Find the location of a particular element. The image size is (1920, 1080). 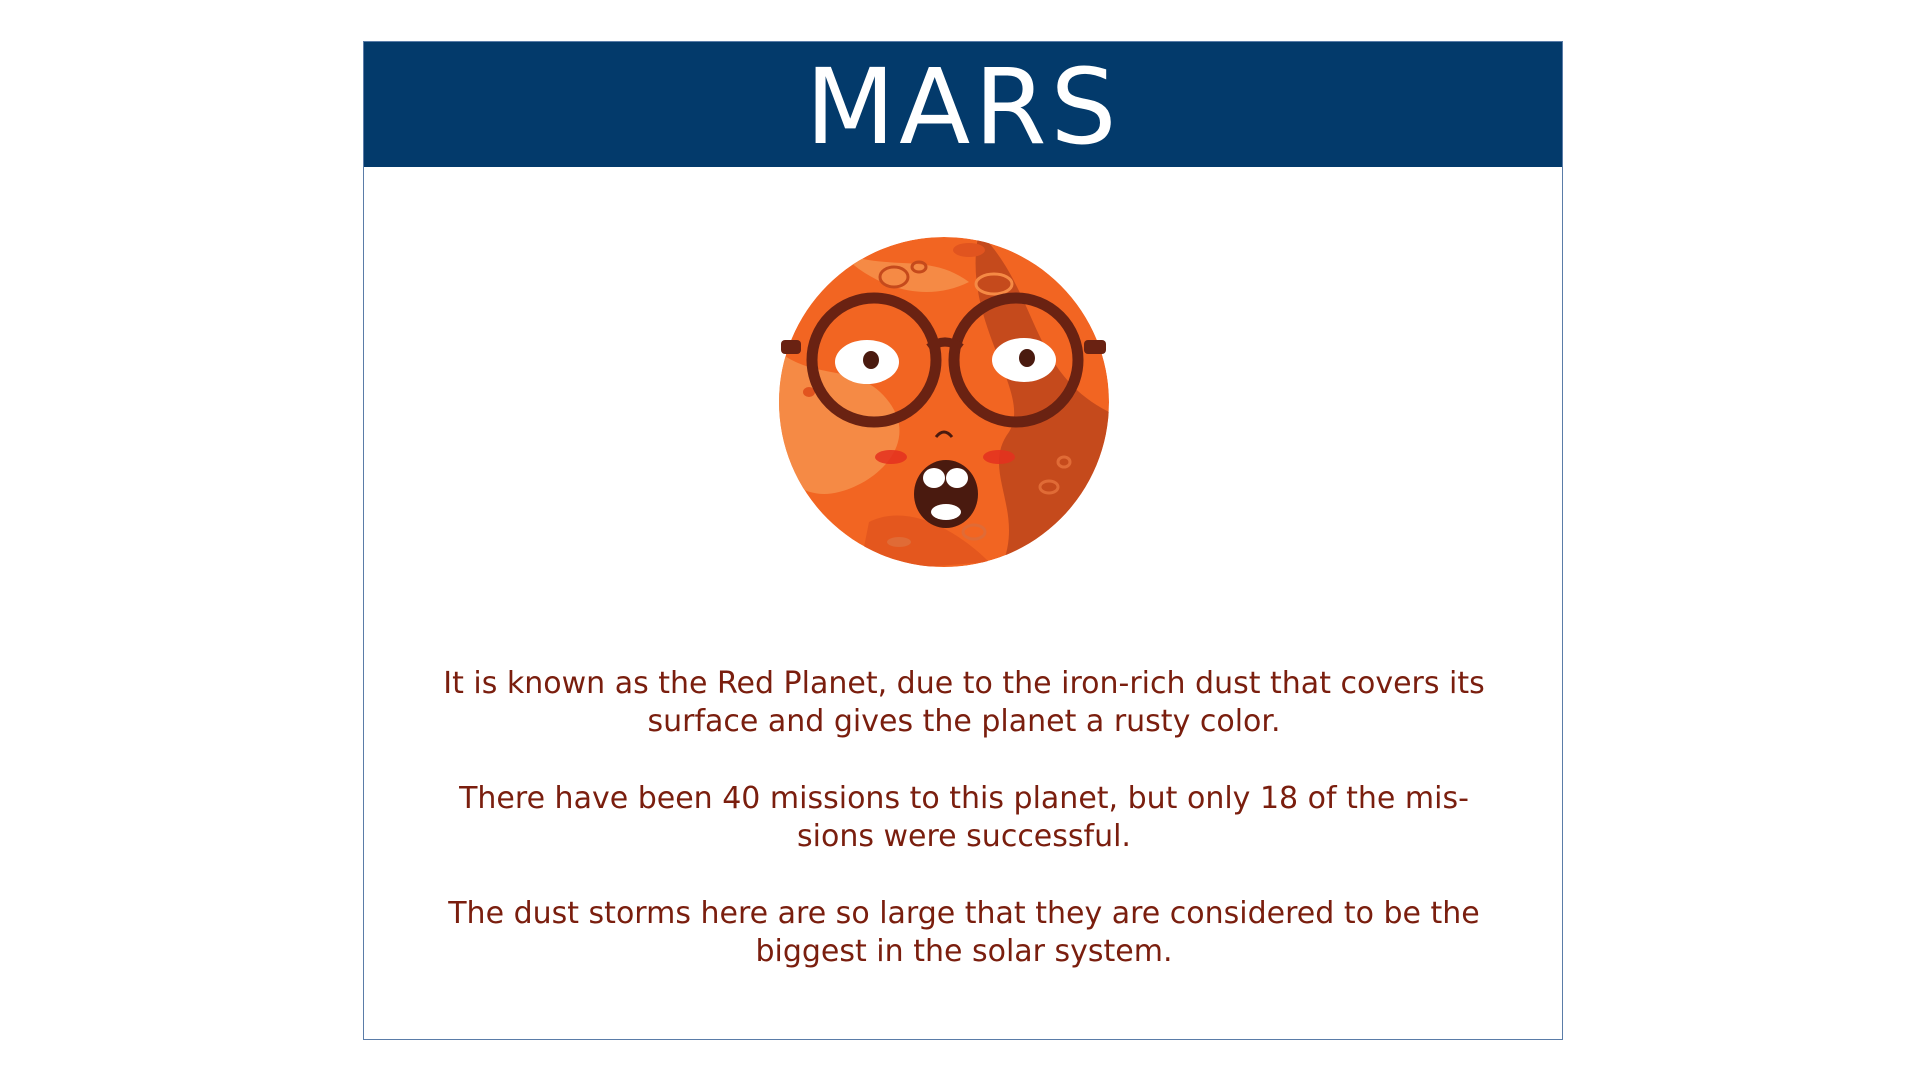

title-bar: MARS is located at coordinates (963, 104).